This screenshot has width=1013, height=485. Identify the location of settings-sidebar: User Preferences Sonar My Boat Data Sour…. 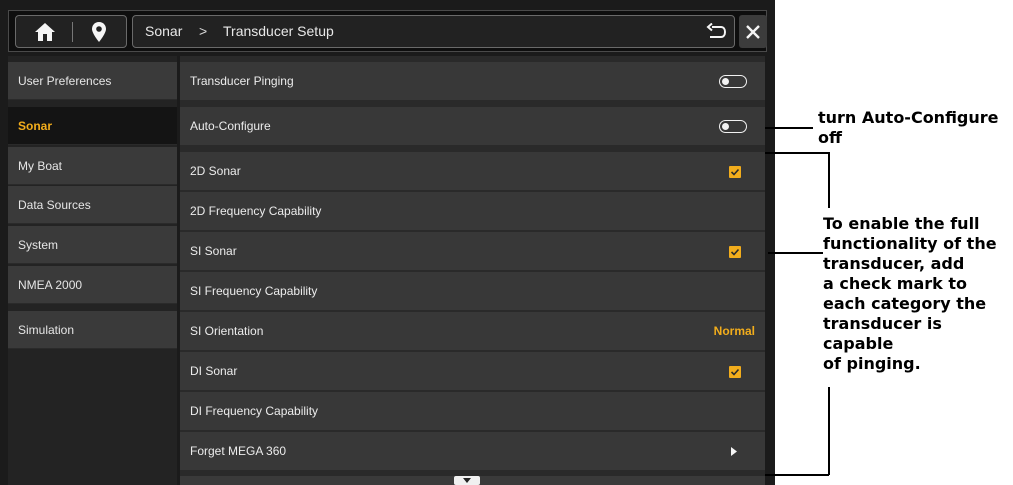
(92, 270).